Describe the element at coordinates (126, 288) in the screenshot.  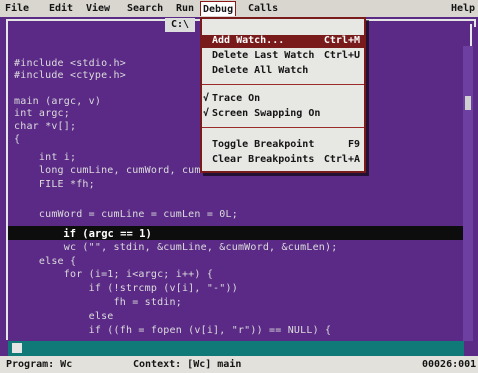
I see `code-line: if (!strcmp (v[i], "-"))` at that location.